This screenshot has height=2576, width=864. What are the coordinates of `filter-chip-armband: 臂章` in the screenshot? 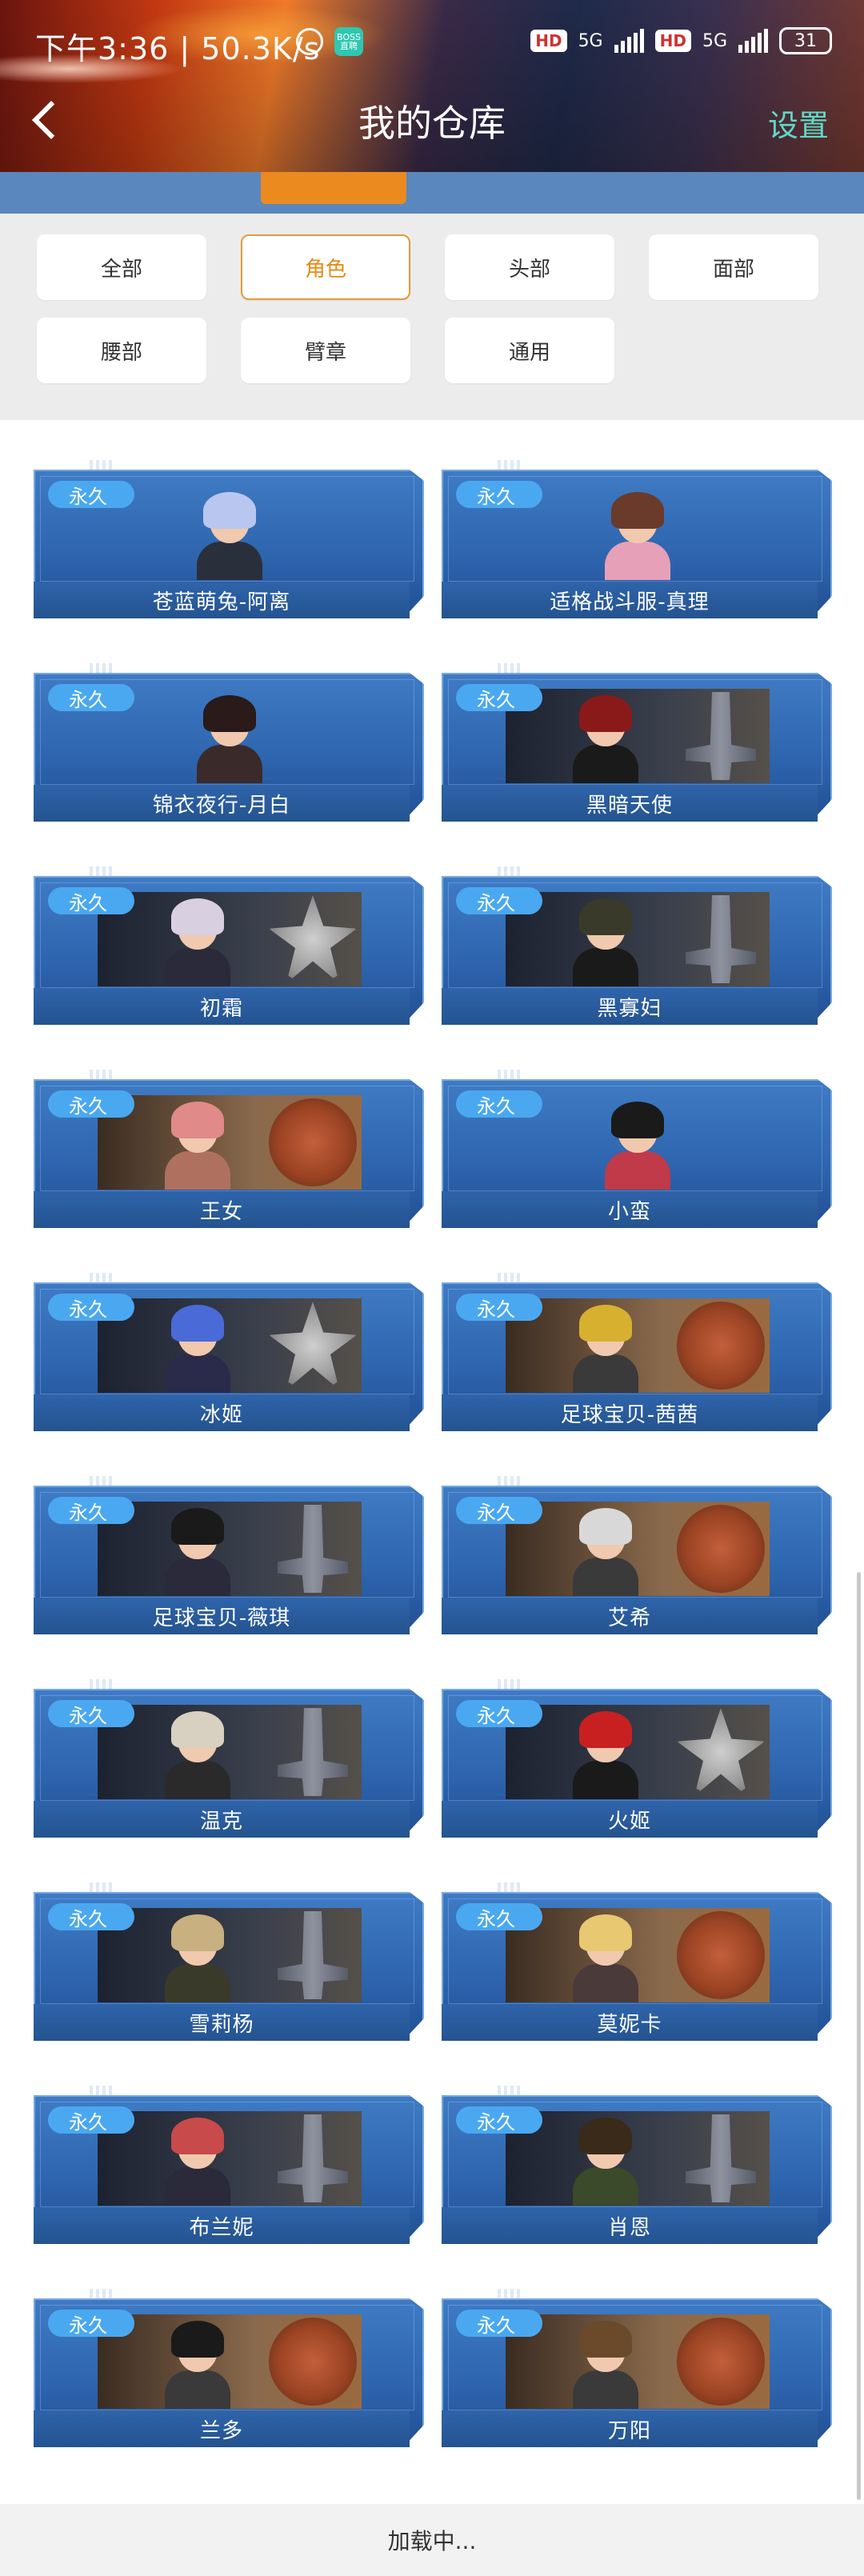 It's located at (325, 350).